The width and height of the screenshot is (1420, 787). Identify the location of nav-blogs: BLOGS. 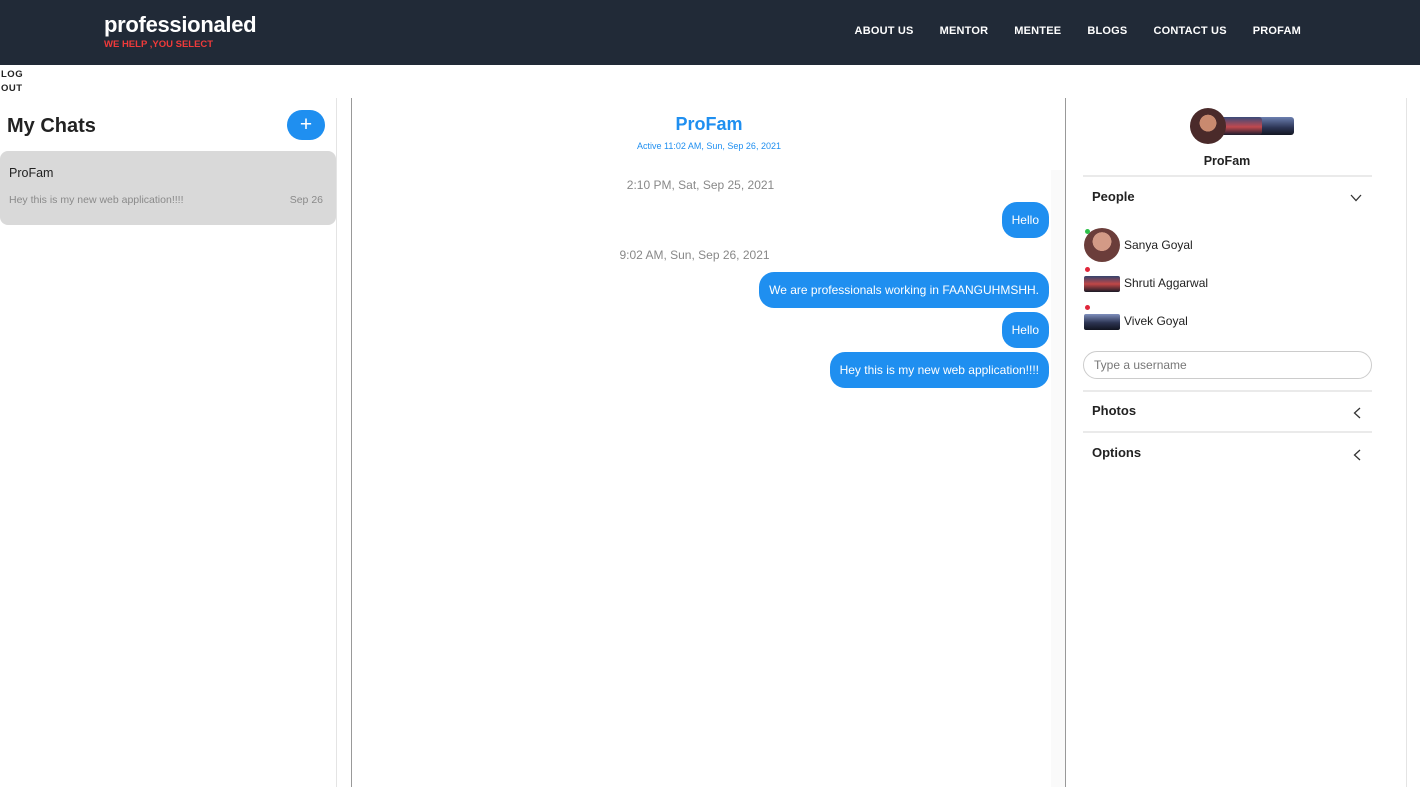
(1107, 31).